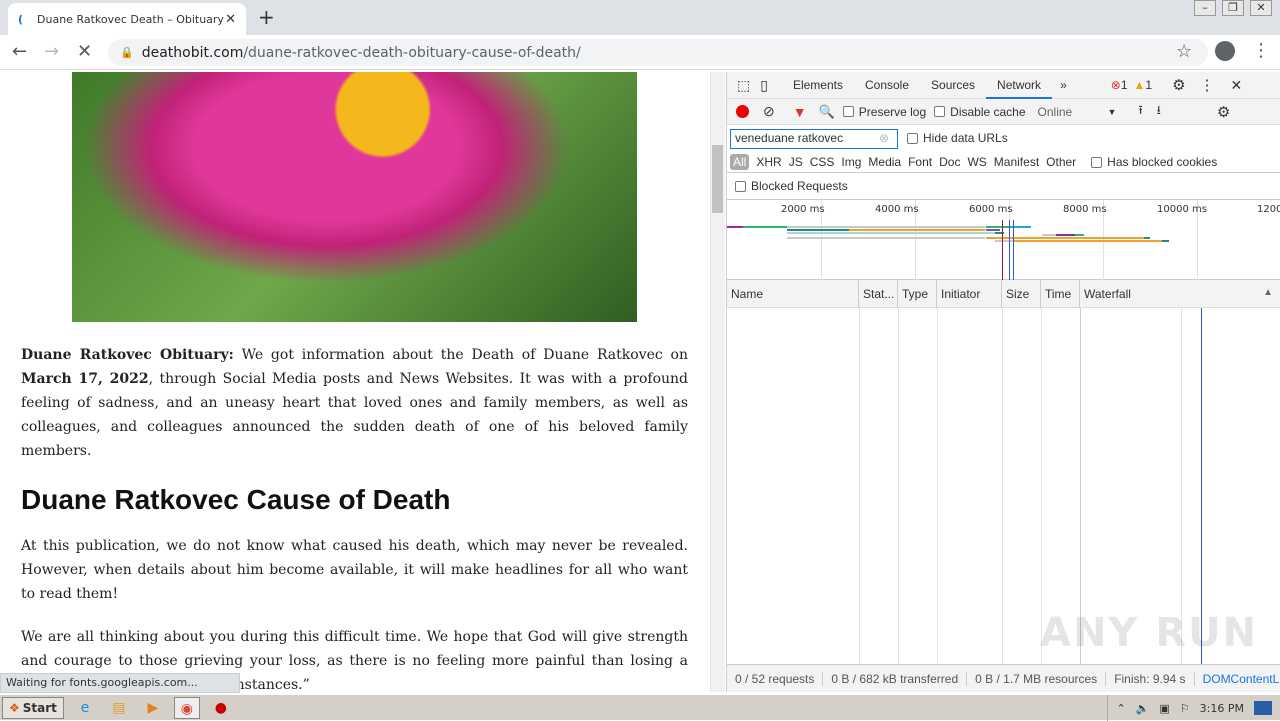 The width and height of the screenshot is (1280, 721). I want to click on network-icon: ▣, so click(1164, 708).